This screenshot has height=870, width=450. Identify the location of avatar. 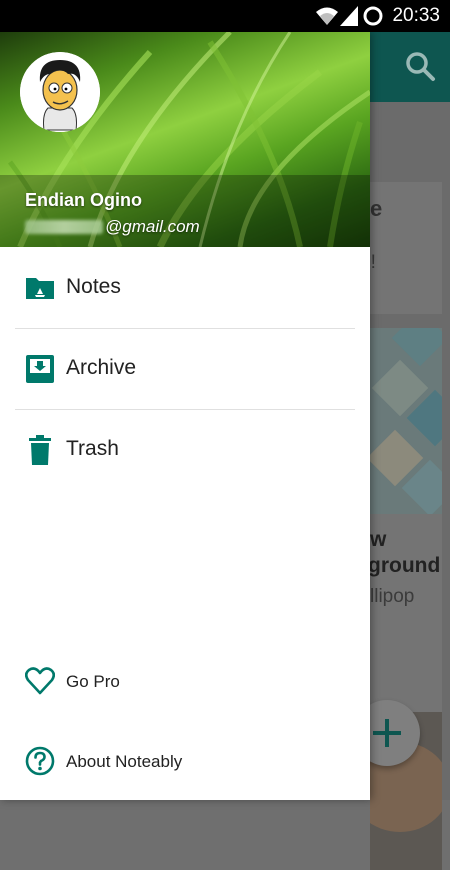
(60, 92).